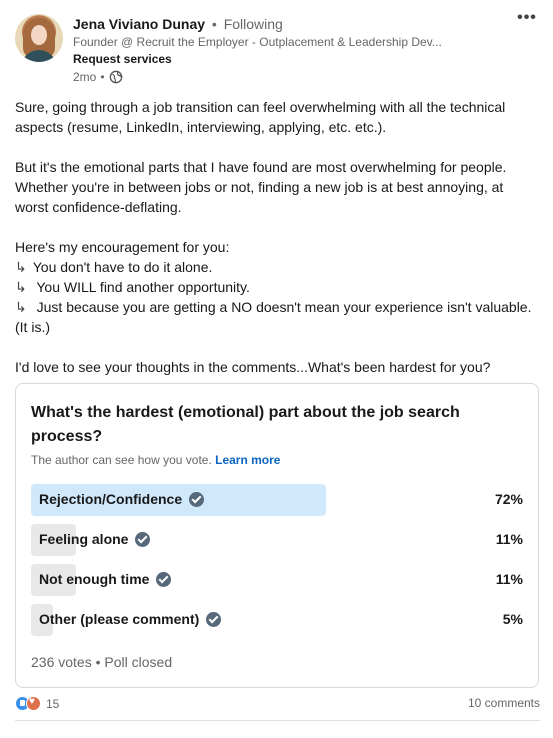 The height and width of the screenshot is (738, 553). Describe the element at coordinates (39, 38) in the screenshot. I see `avatar` at that location.